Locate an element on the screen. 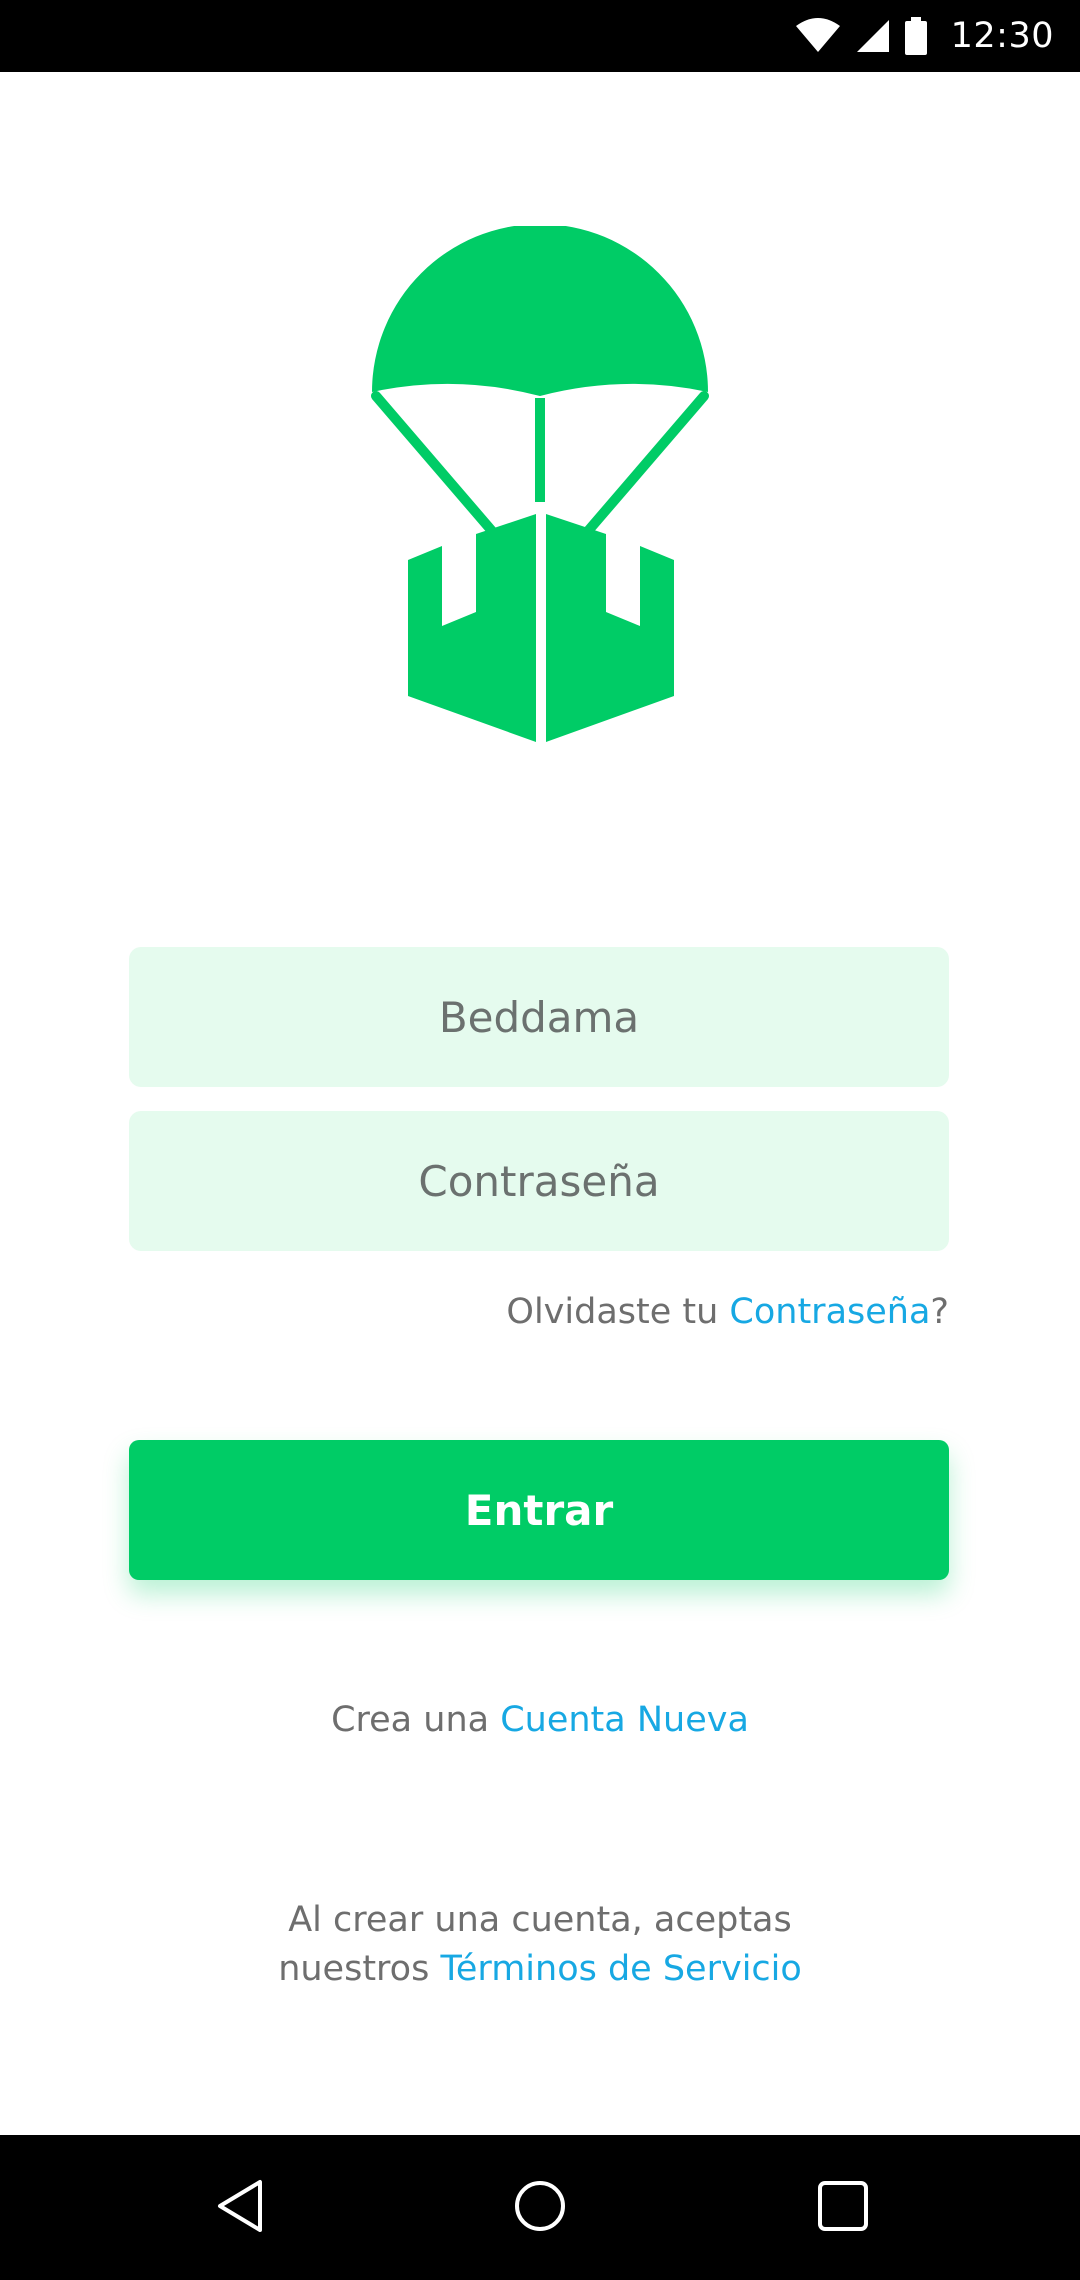  back-button is located at coordinates (240, 2207).